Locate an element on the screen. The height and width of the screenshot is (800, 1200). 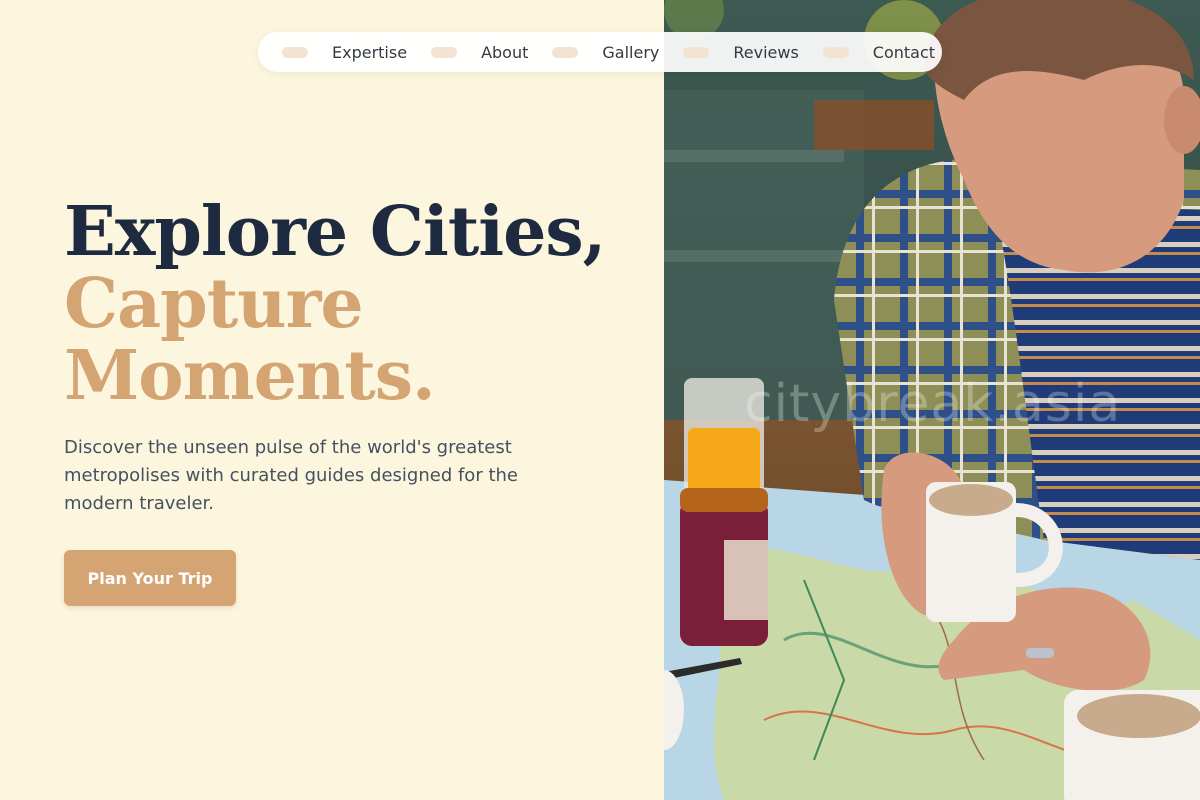
photo-watermark: citybreak.asia is located at coordinates (933, 404).